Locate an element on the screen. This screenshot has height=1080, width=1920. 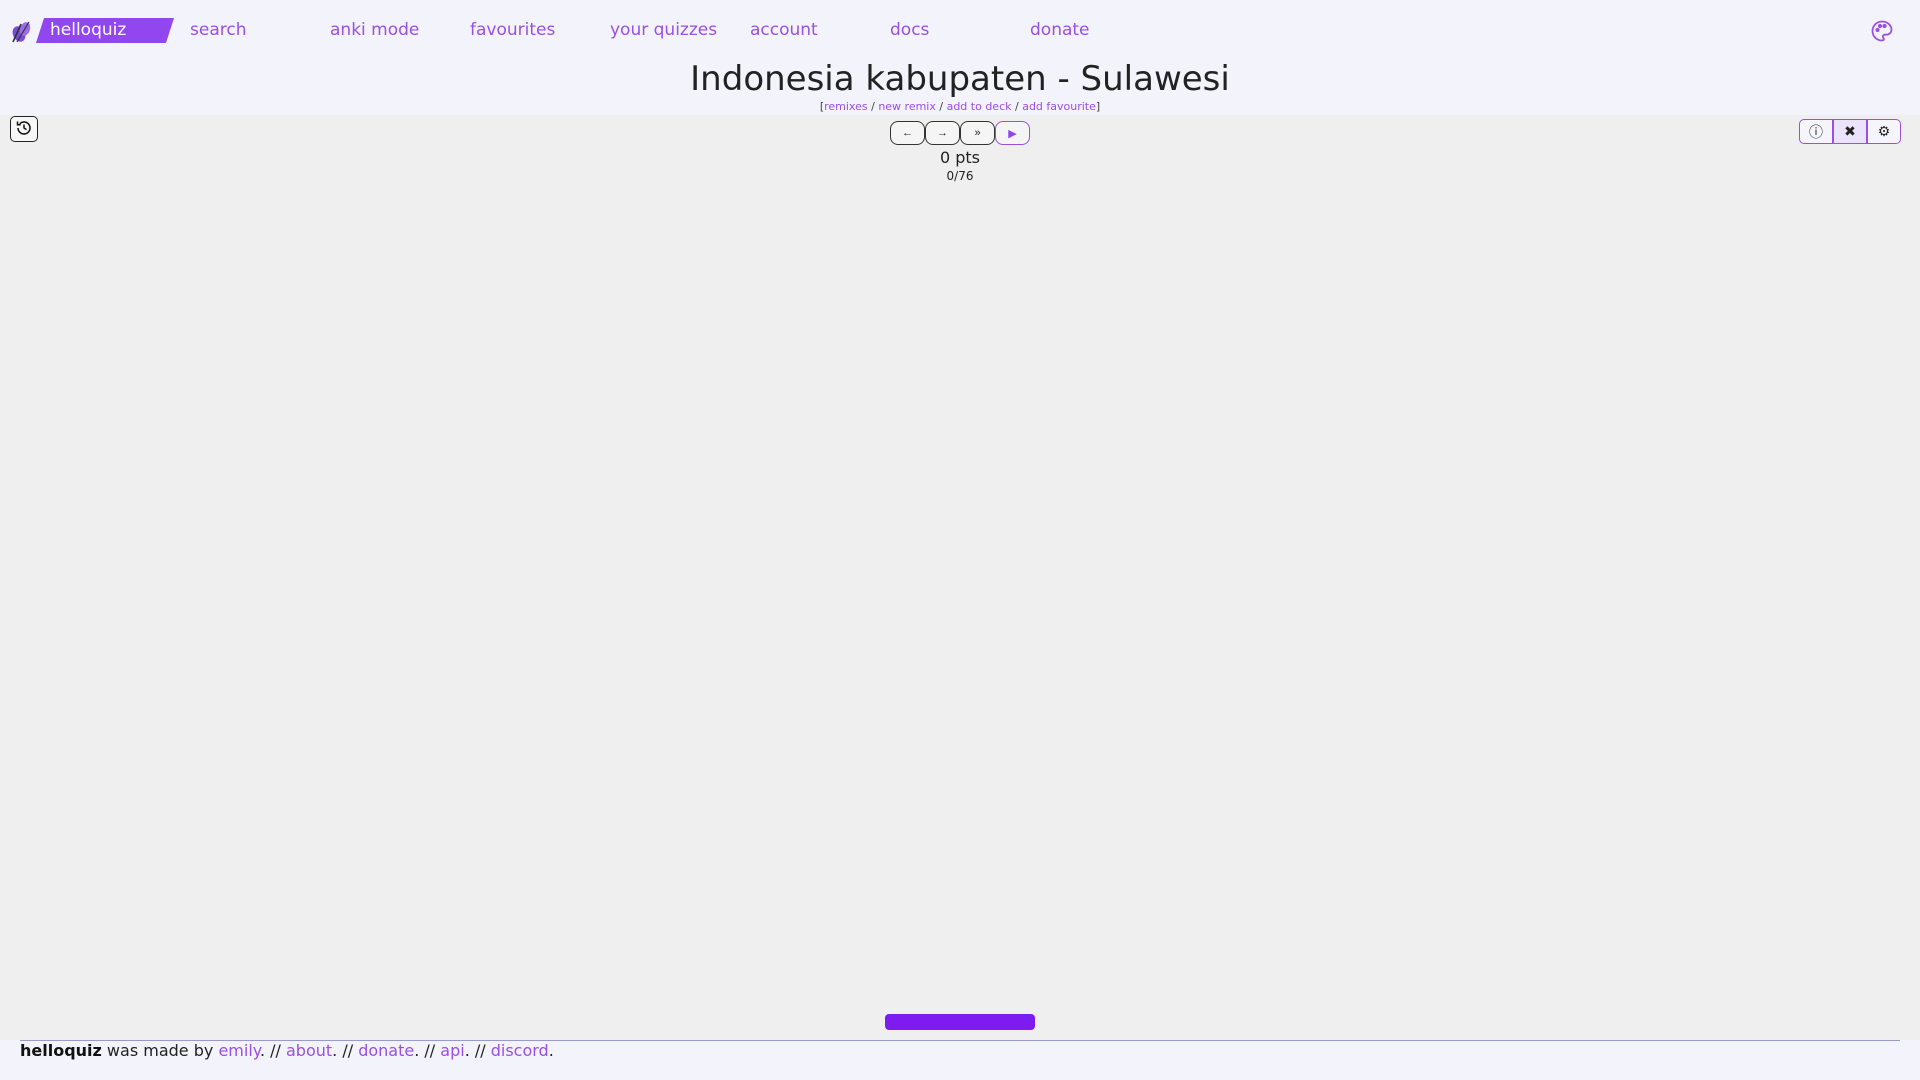
skip-button: » is located at coordinates (977, 133).